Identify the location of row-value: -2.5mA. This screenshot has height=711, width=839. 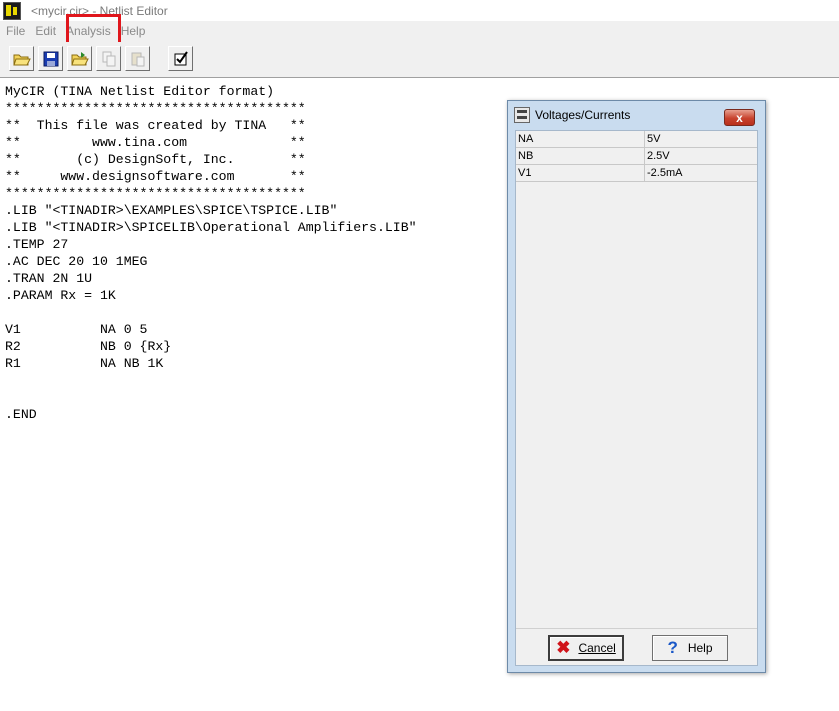
(665, 173).